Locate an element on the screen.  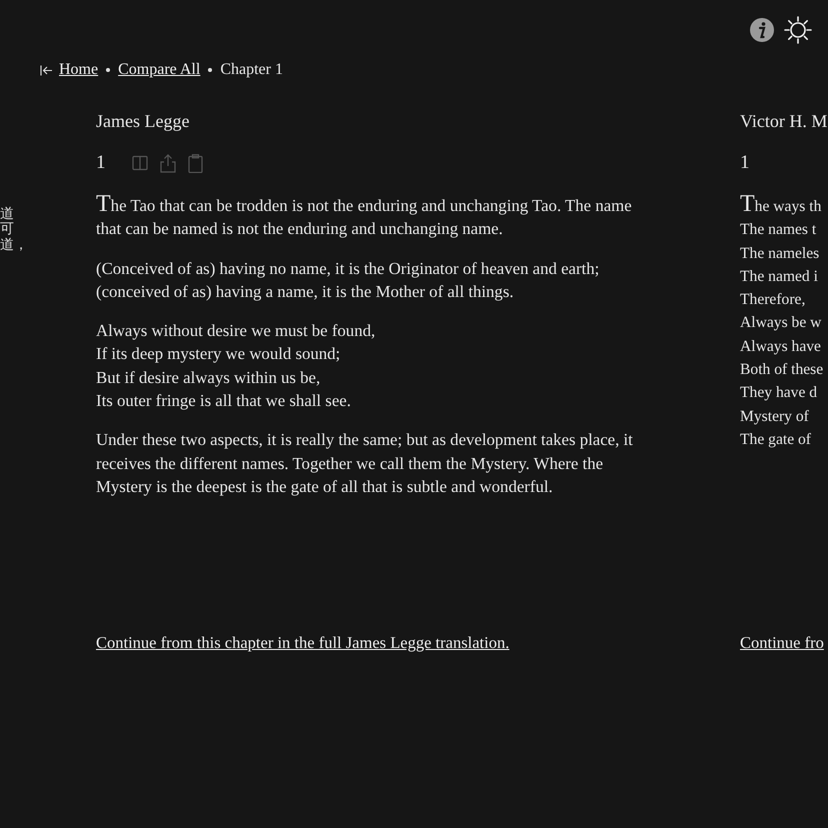
translator-name: James Legge is located at coordinates (143, 122).